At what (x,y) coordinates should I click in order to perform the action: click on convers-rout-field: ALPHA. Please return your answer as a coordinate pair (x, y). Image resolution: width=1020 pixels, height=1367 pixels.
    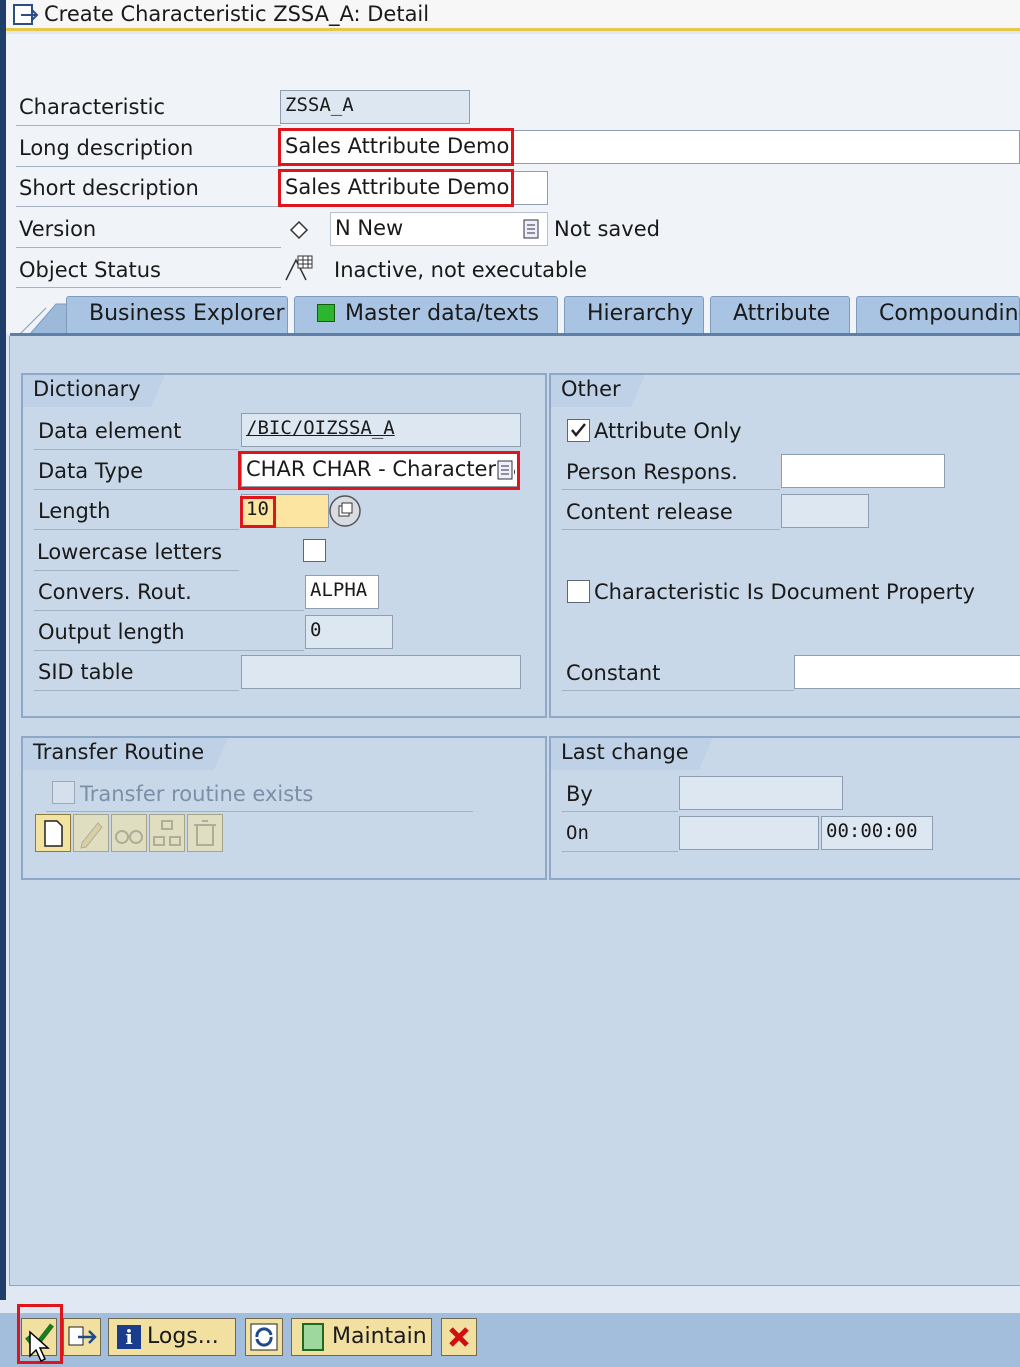
    Looking at the image, I should click on (342, 592).